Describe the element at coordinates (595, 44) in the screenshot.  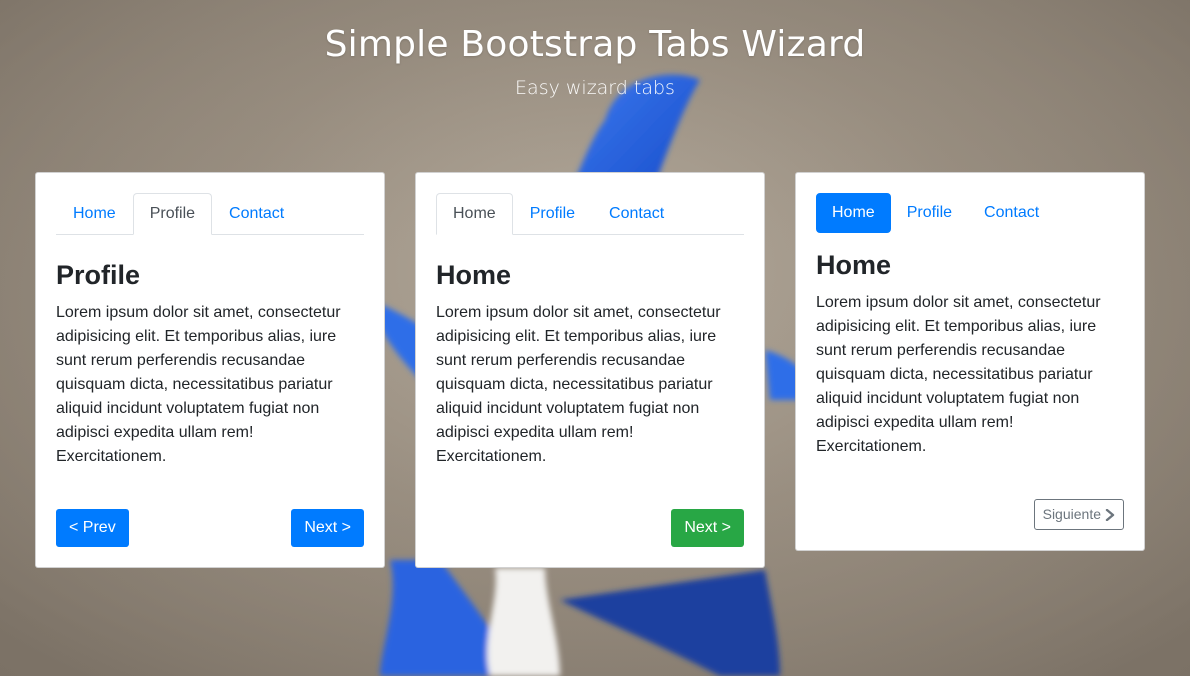
I see `page-title: Simple Bootstrap Tabs Wizard` at that location.